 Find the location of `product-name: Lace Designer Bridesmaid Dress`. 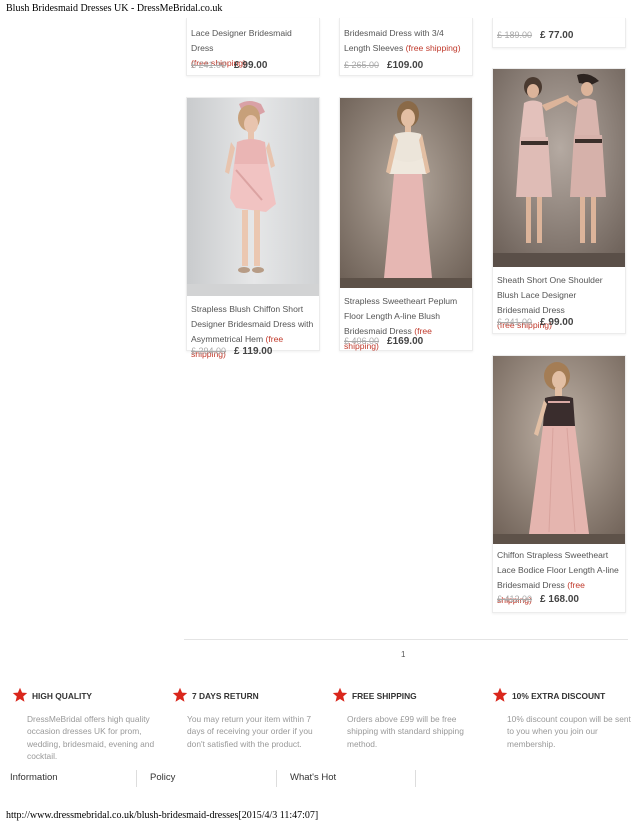

product-name: Lace Designer Bridesmaid Dress is located at coordinates (241, 40).